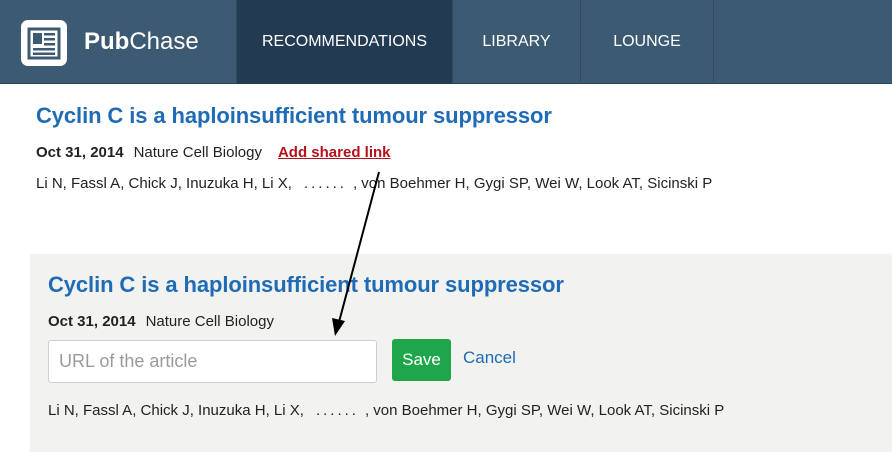 Image resolution: width=892 pixels, height=452 pixels. I want to click on article-meta: Oct 31, 2014 Nature Cell Biology, so click(161, 321).